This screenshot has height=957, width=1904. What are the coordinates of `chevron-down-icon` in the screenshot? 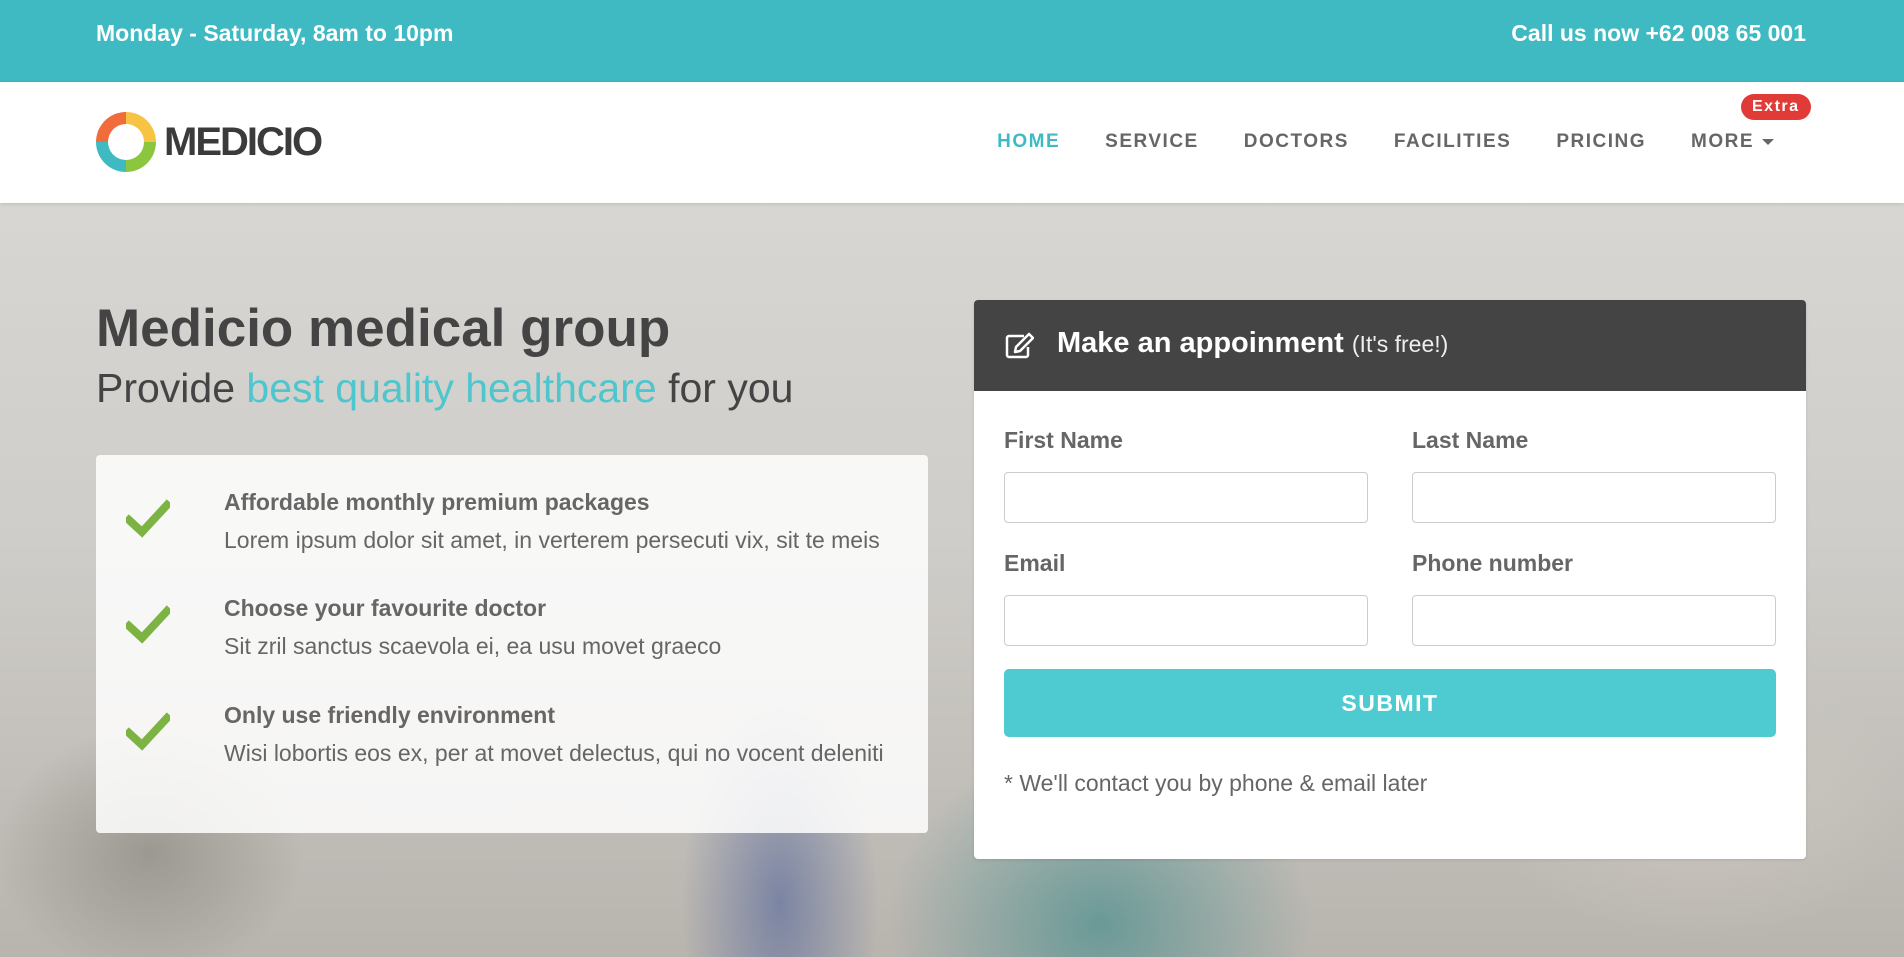 It's located at (1768, 141).